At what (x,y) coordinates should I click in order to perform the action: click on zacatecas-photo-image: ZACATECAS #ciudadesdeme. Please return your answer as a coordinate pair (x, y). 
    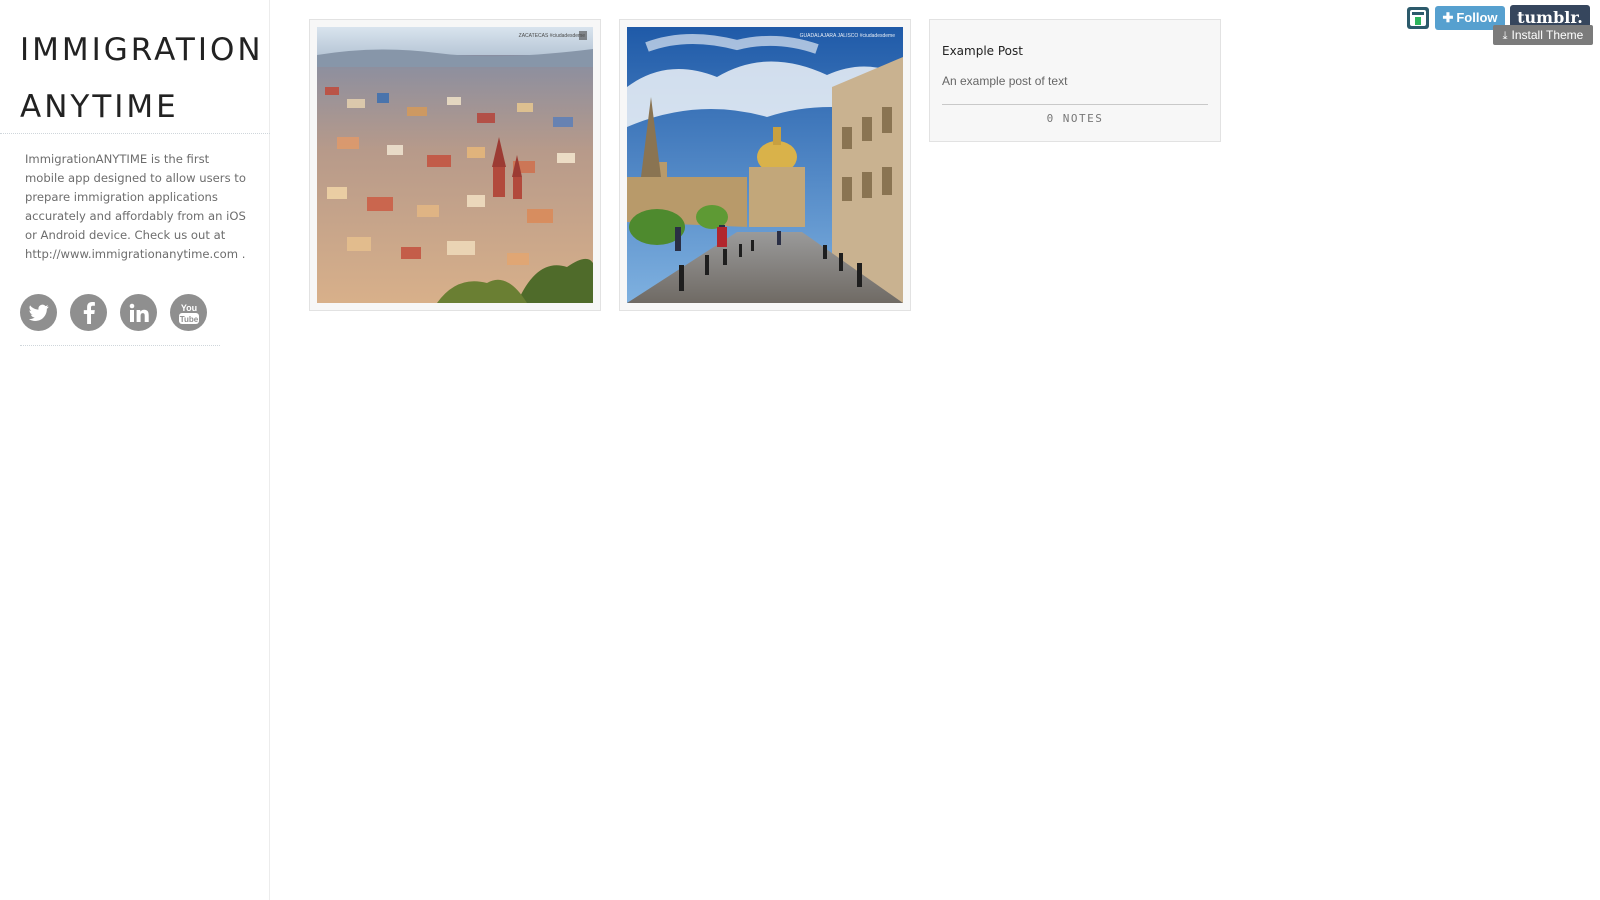
    Looking at the image, I should click on (455, 165).